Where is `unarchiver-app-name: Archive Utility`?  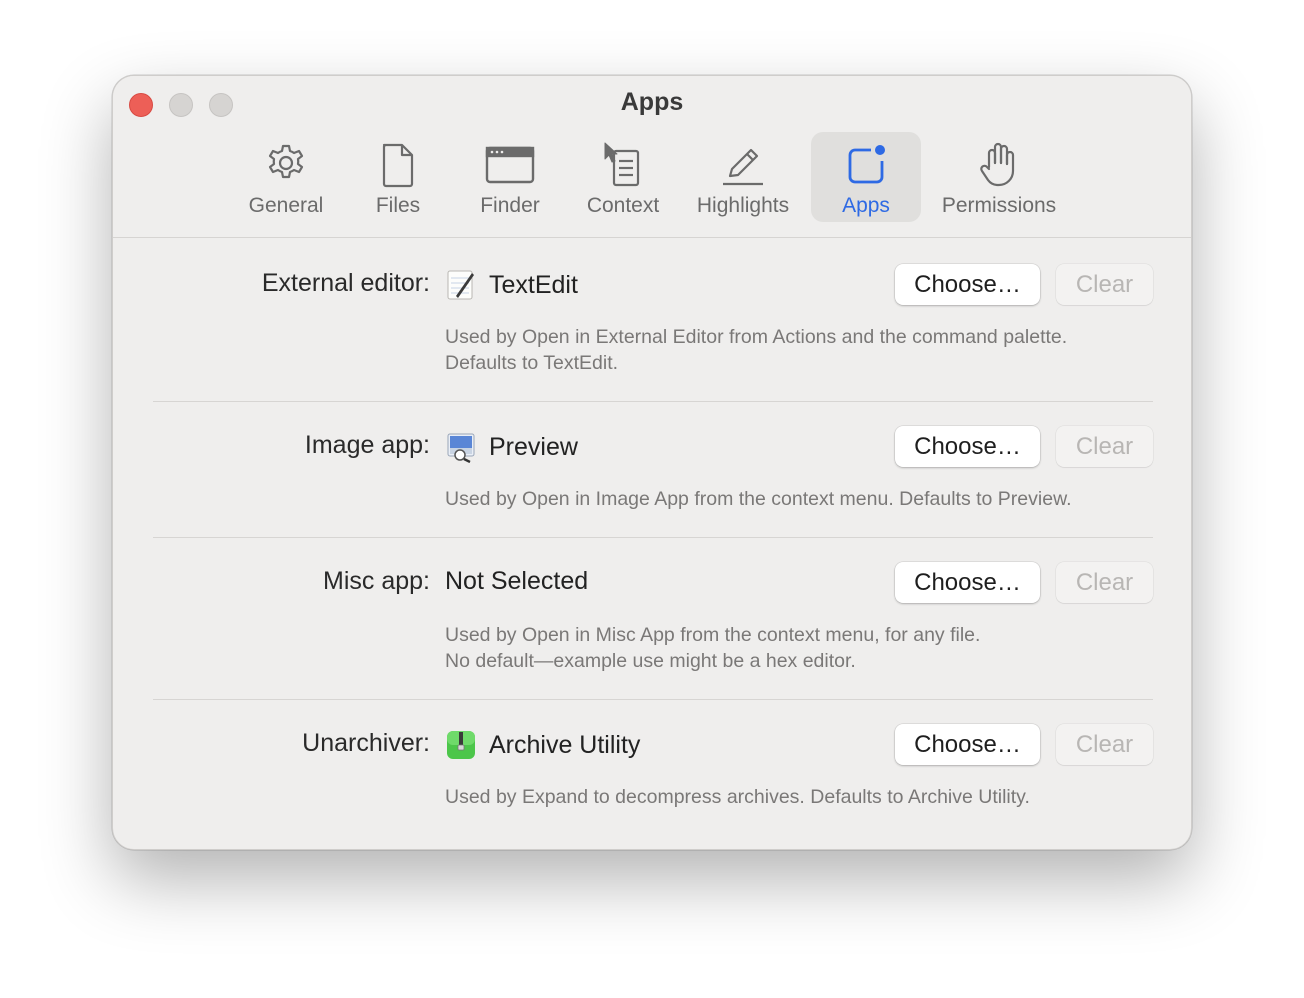
unarchiver-app-name: Archive Utility is located at coordinates (565, 744).